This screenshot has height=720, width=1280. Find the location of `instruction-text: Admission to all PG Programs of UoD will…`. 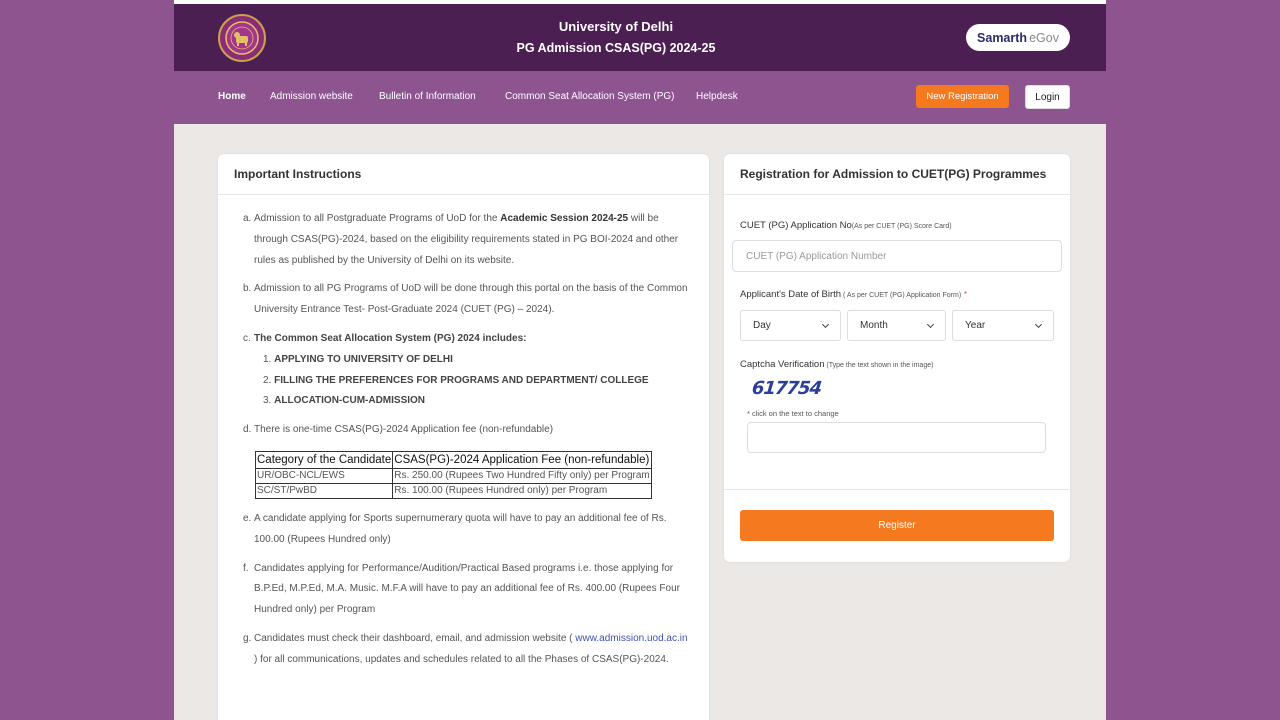

instruction-text: Admission to all PG Programs of UoD will… is located at coordinates (471, 299).